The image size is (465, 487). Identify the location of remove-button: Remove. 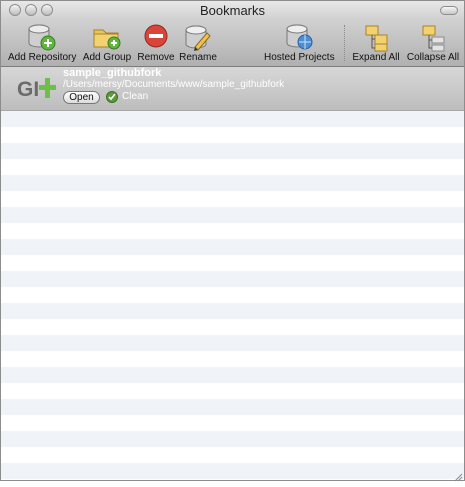
(156, 42).